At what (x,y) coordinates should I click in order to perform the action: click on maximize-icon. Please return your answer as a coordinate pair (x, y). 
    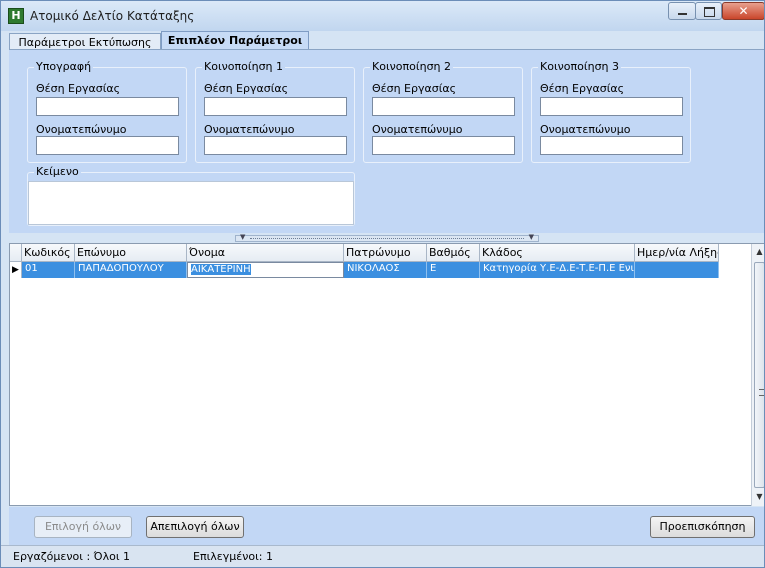
    Looking at the image, I should click on (708, 11).